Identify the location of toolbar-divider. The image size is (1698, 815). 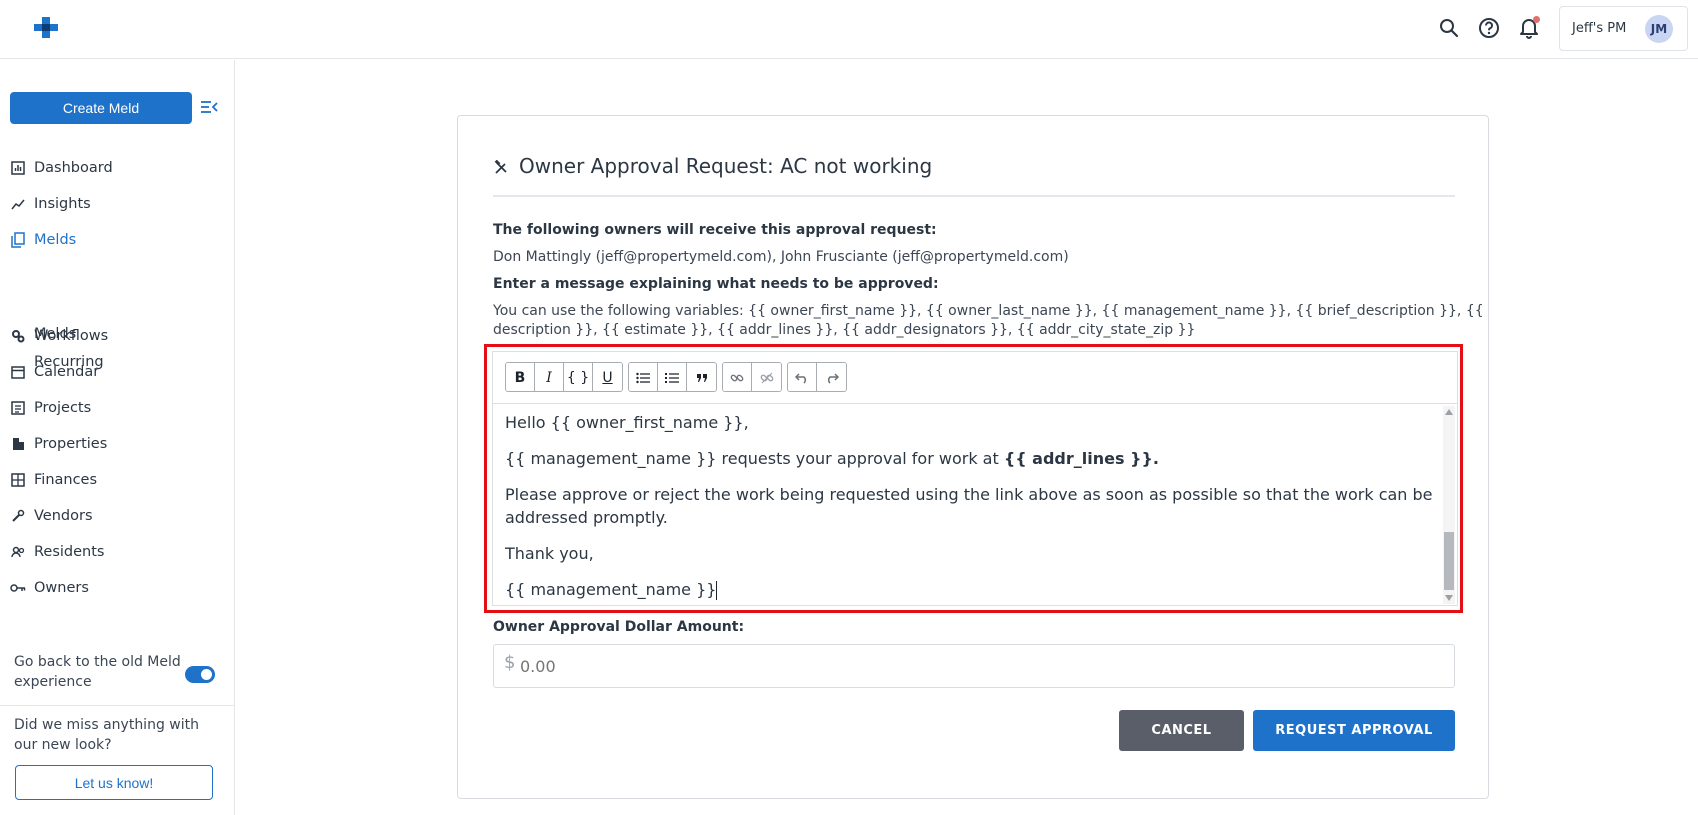
(975, 403).